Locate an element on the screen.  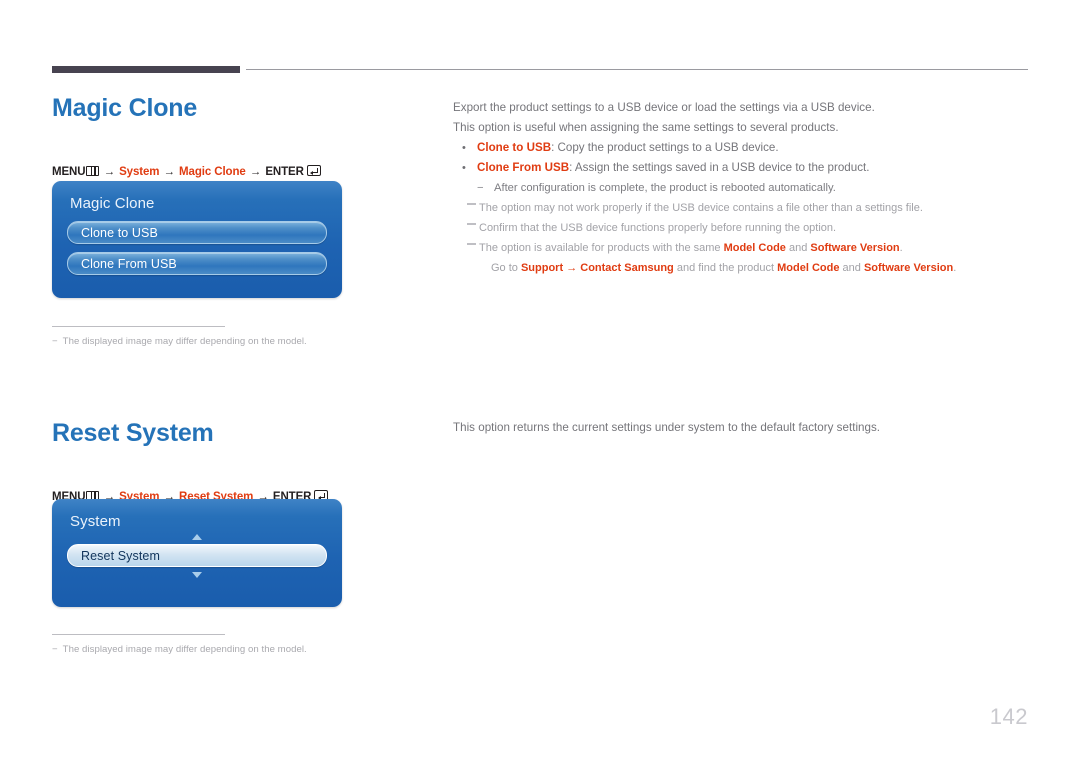
osd-panel-magic-clone: Magic Clone Clone to USB Clone From USB is located at coordinates (197, 239).